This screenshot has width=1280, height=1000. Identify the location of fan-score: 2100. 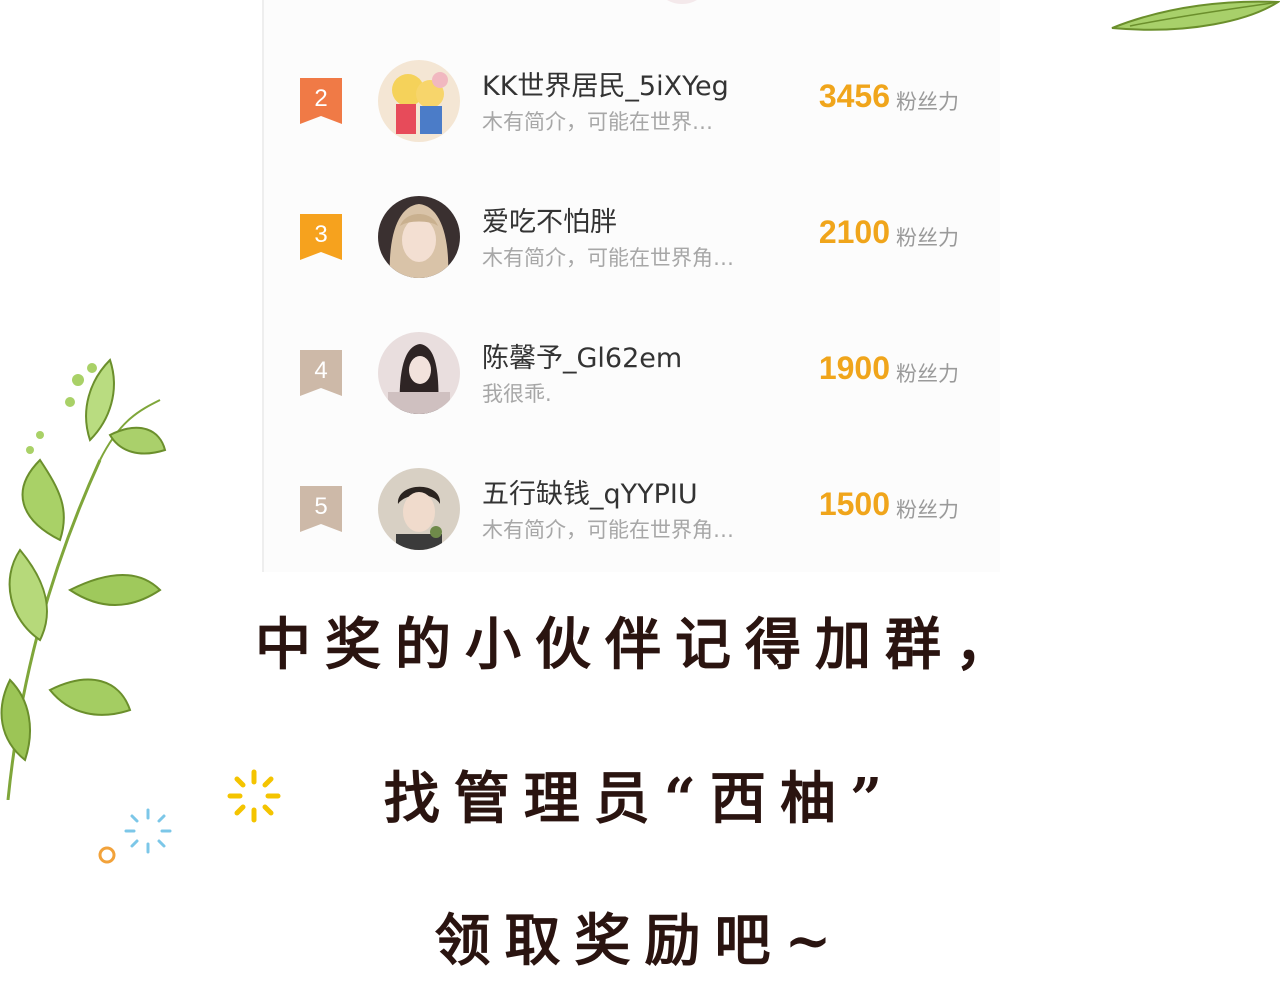
(854, 232).